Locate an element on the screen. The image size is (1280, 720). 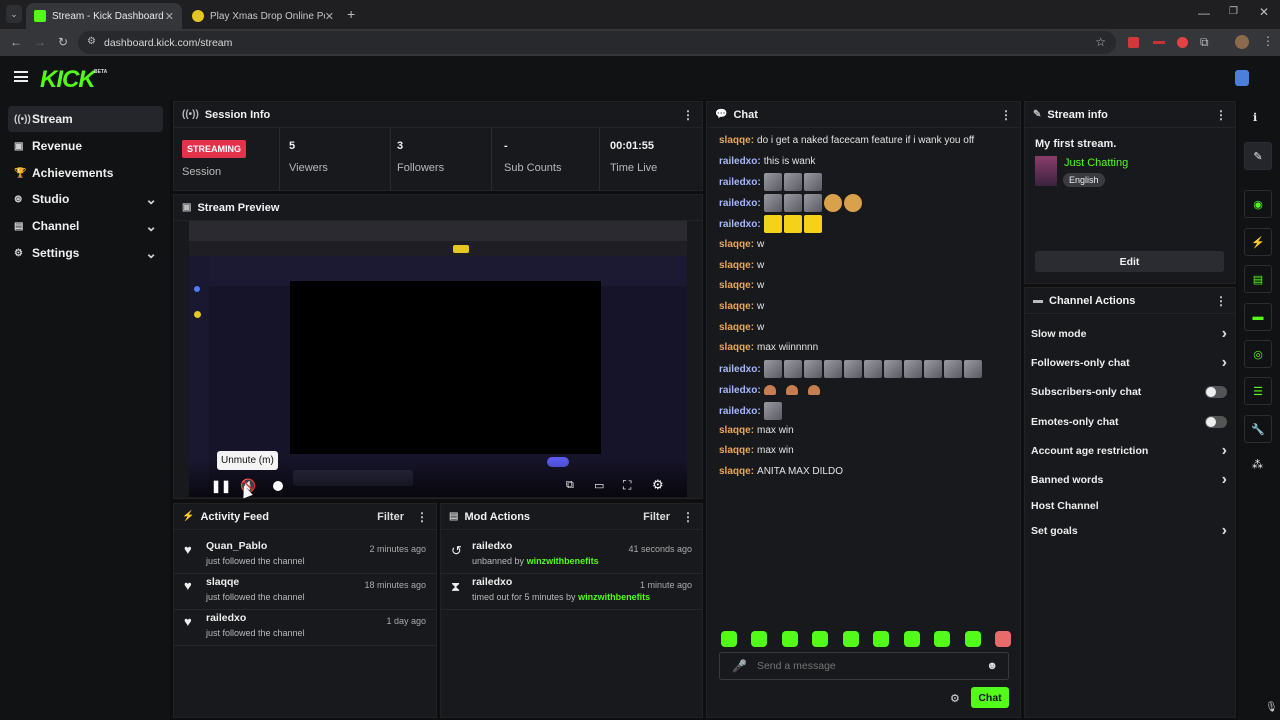
url-field: ⚙ dashboard.kick.com/stream ☆ is located at coordinates (597, 42).